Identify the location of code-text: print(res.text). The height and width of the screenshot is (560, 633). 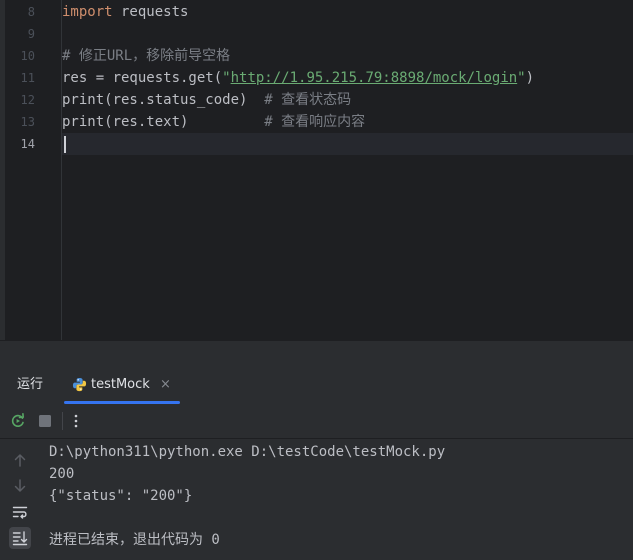
(163, 122).